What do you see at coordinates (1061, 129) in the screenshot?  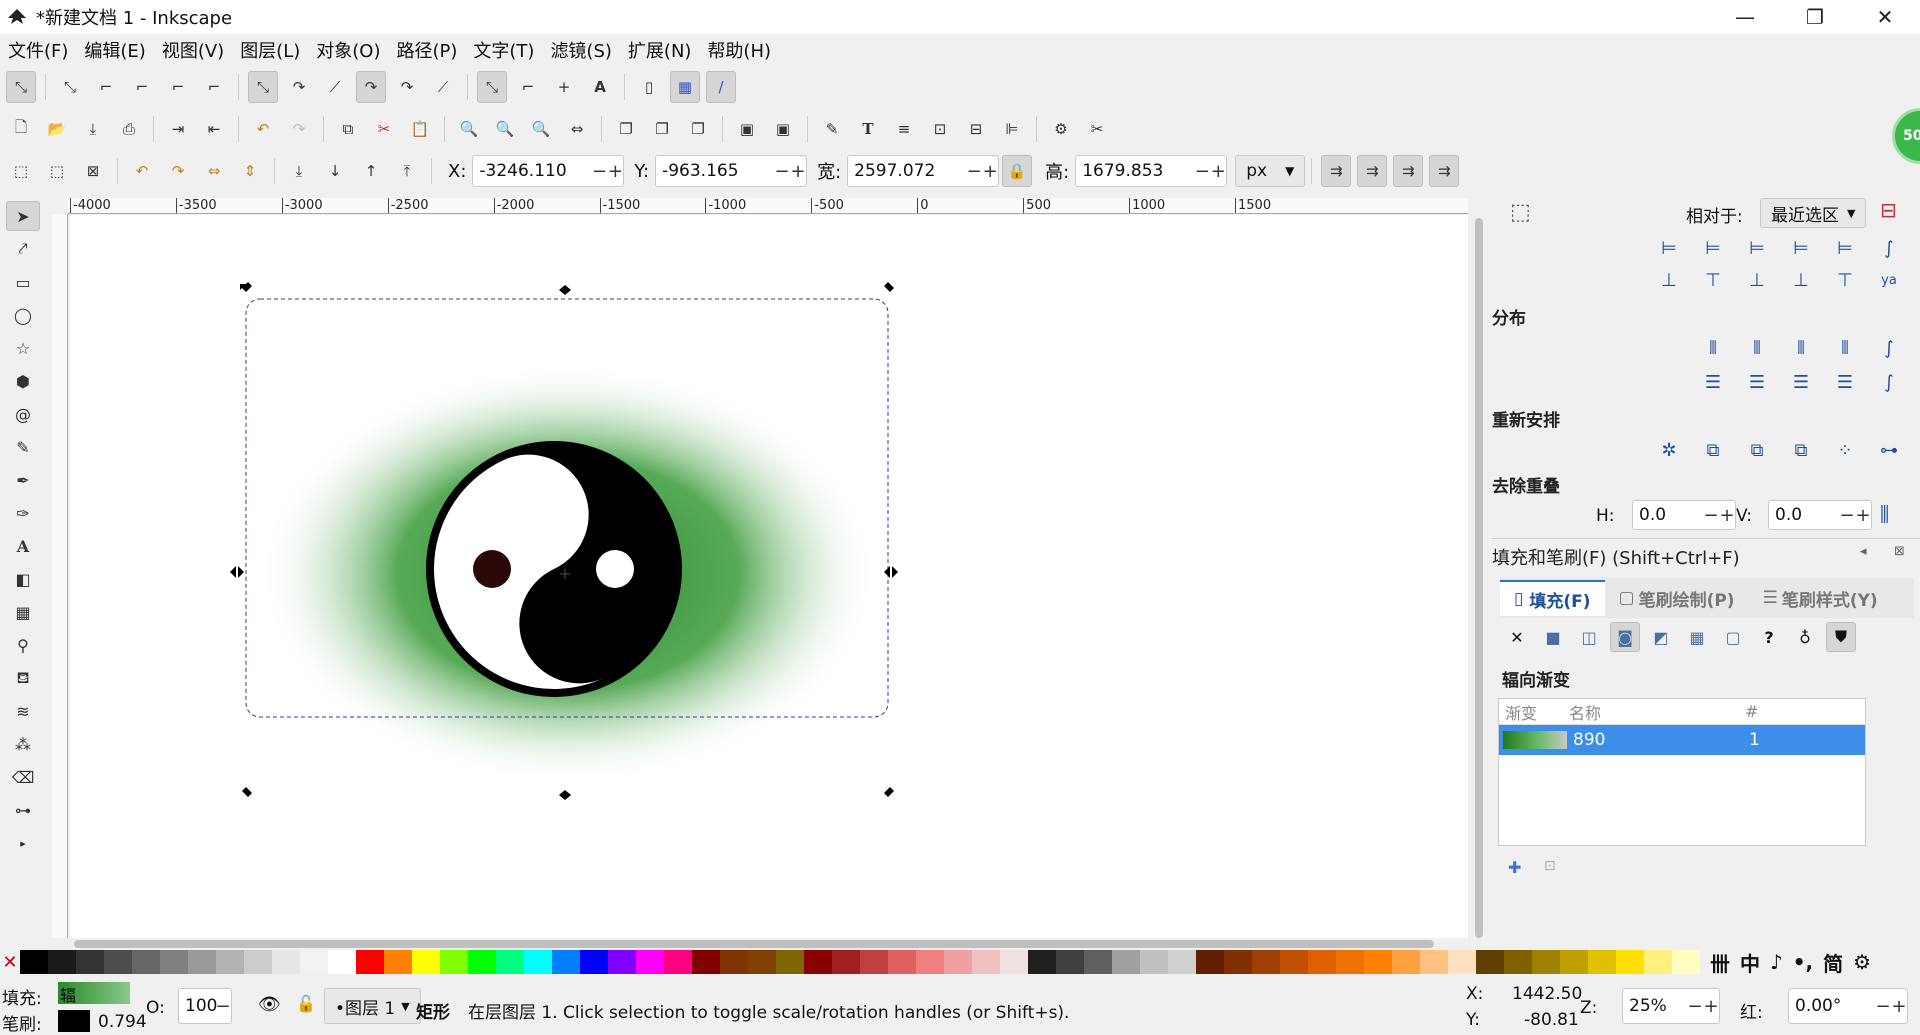 I see `preferences-icon: ⚙` at bounding box center [1061, 129].